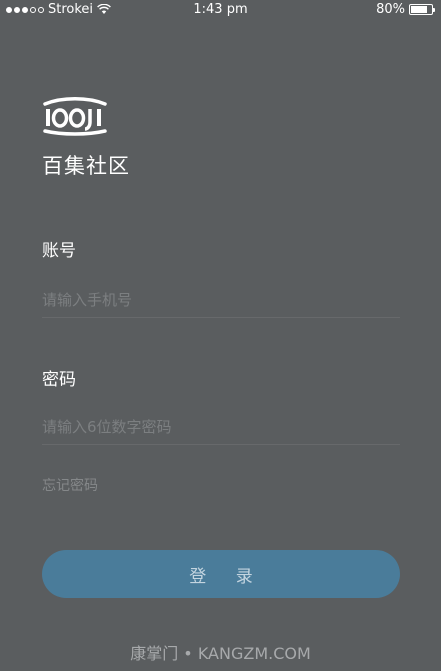  What do you see at coordinates (75, 116) in the screenshot?
I see `looji-logo-icon` at bounding box center [75, 116].